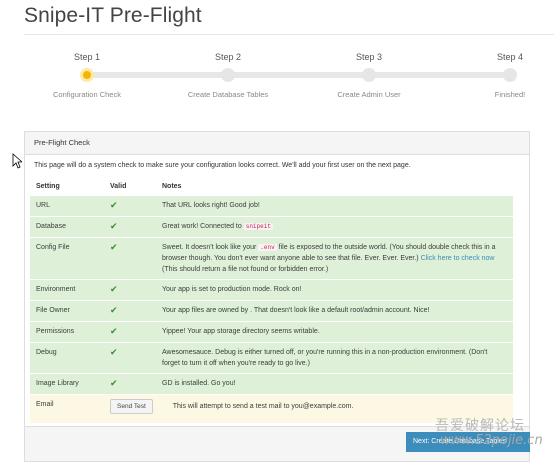 The height and width of the screenshot is (462, 554). Describe the element at coordinates (258, 226) in the screenshot. I see `database-name-code: snipeit` at that location.